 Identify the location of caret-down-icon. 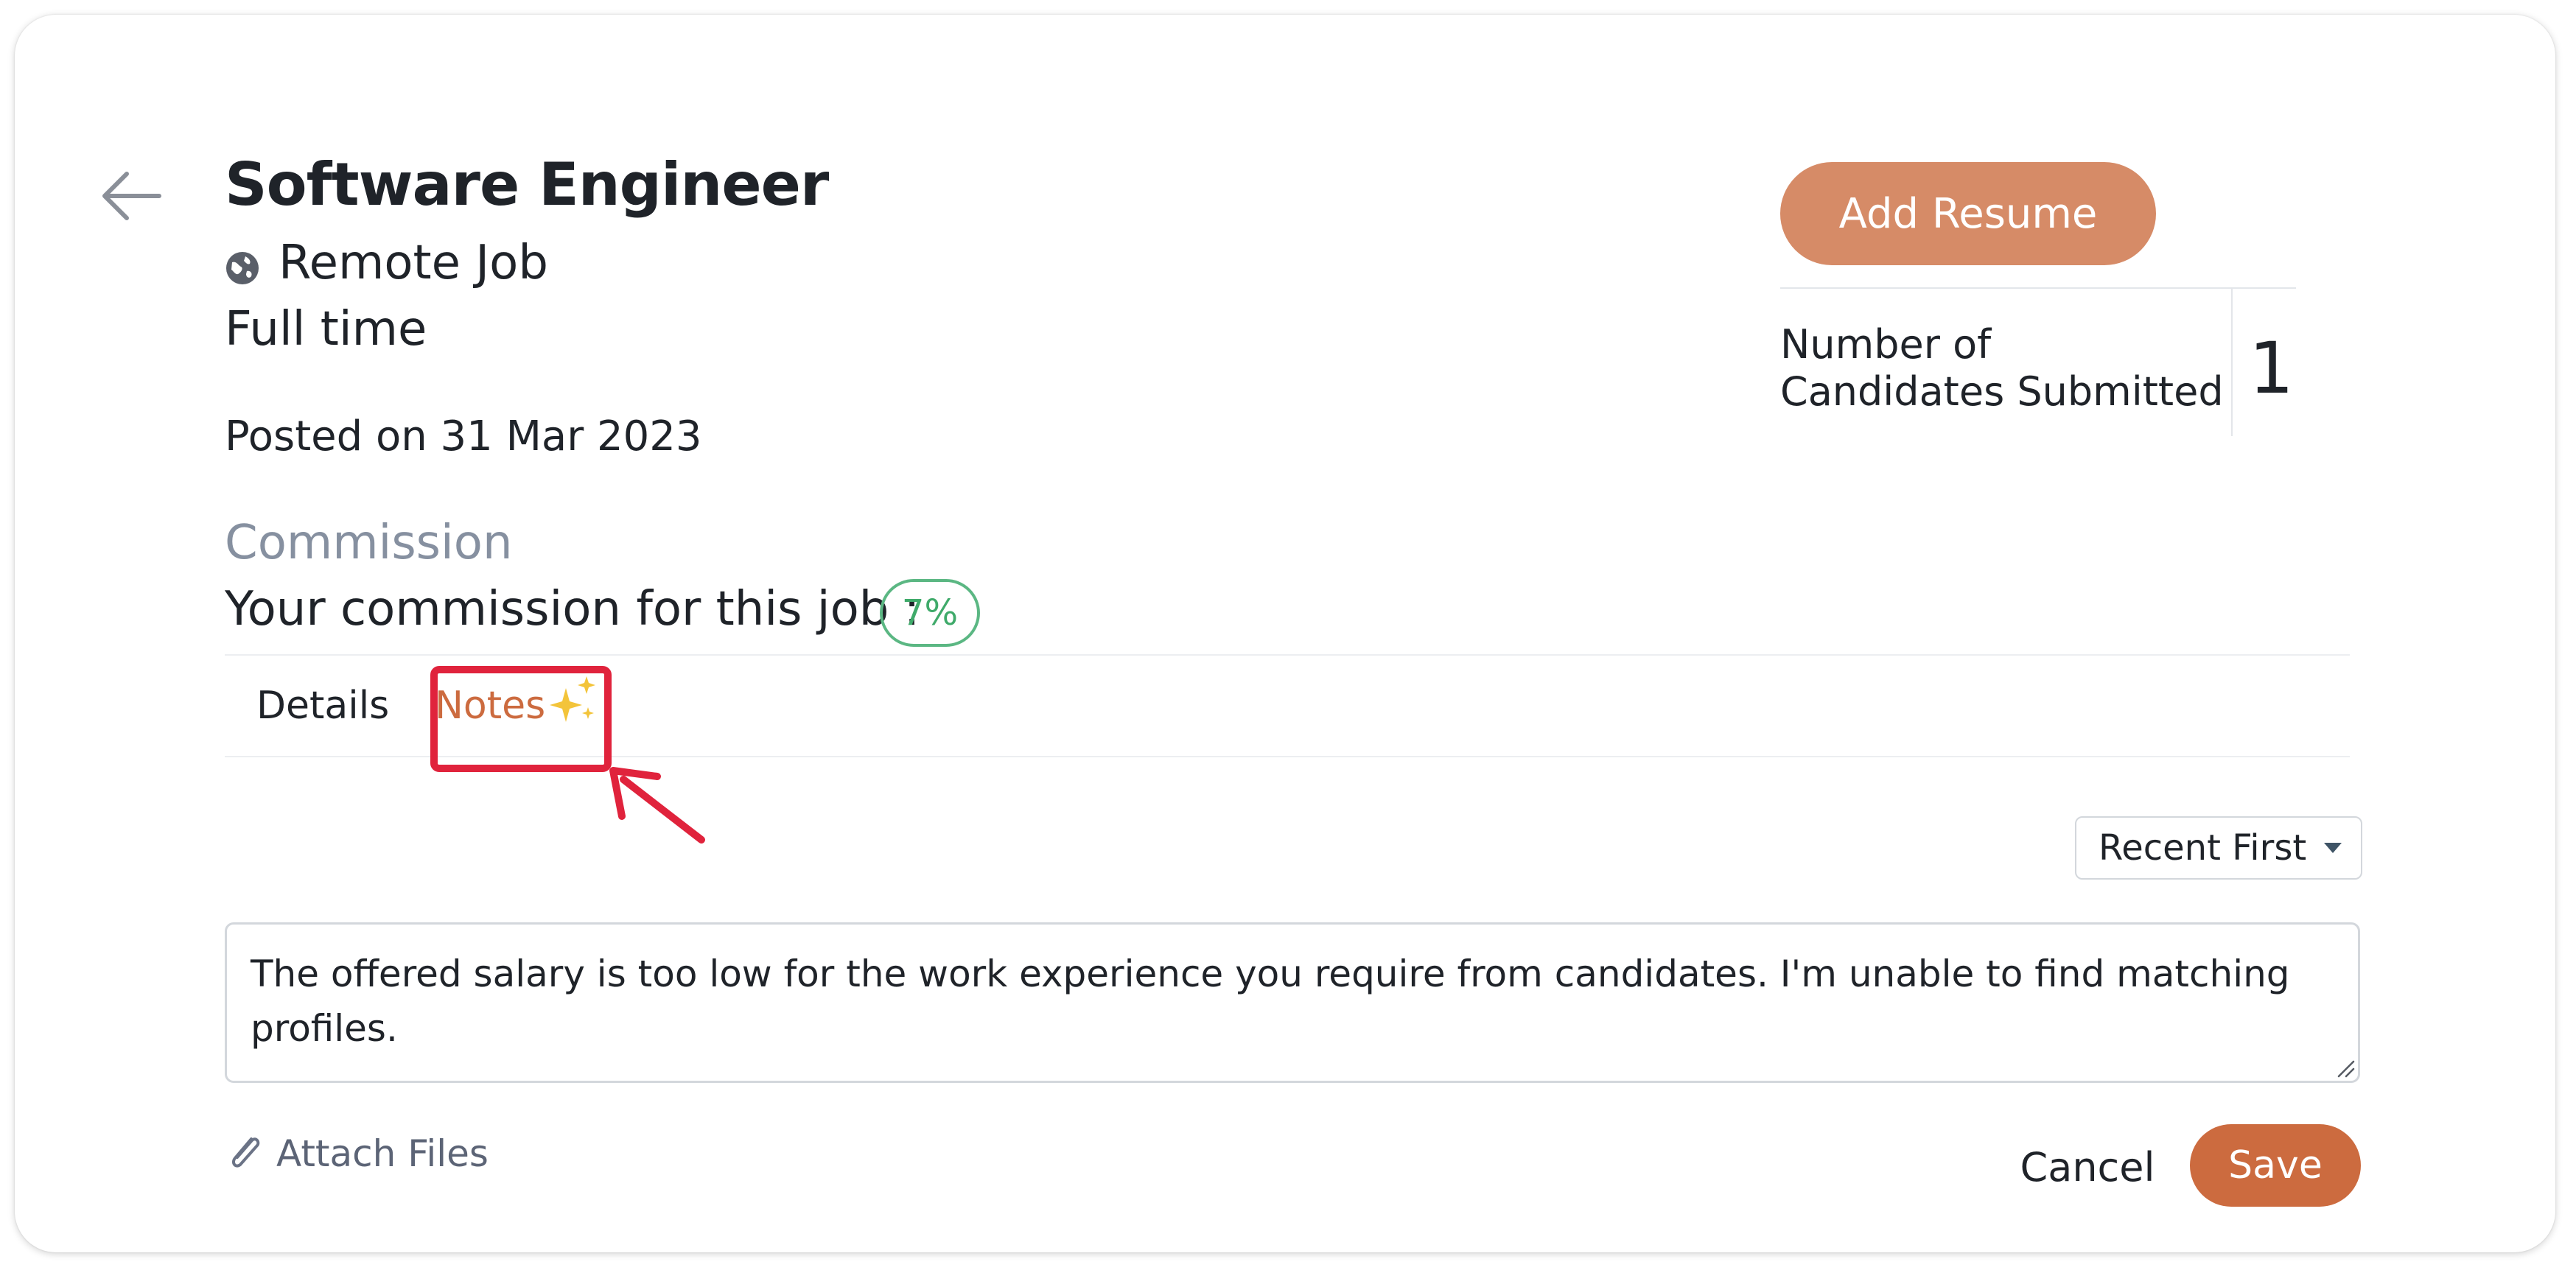
(2333, 848).